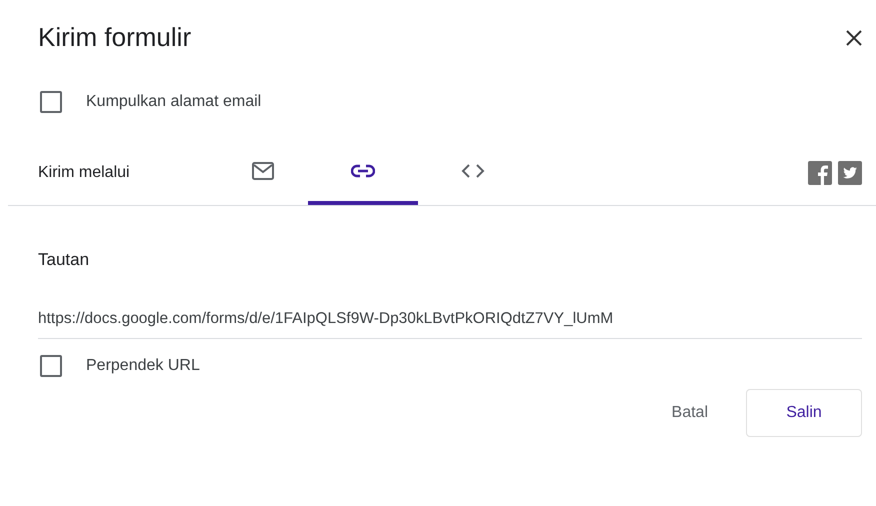 Image resolution: width=876 pixels, height=506 pixels. What do you see at coordinates (450, 324) in the screenshot?
I see `url-field: https://docs.google.com/forms/d/e/1FAIpQLSf9W-Dp30kLBvtPkORIQdtZ7VY_lUmM` at bounding box center [450, 324].